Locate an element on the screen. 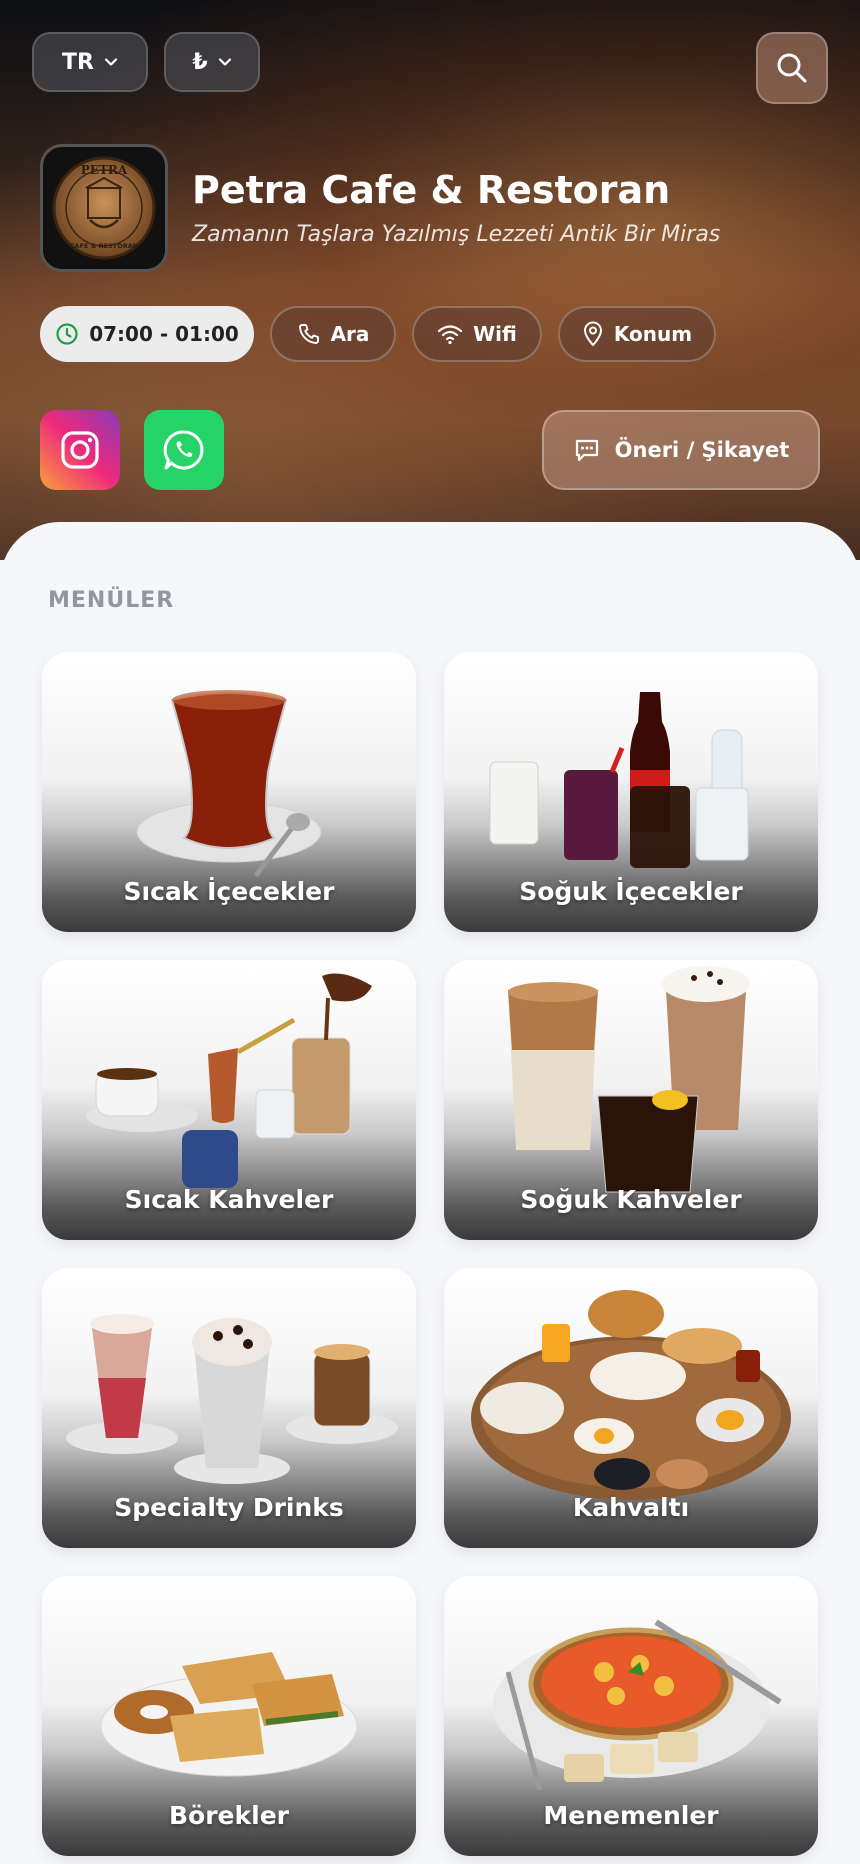  feedback-button: Öneri / Şikayet is located at coordinates (681, 450).